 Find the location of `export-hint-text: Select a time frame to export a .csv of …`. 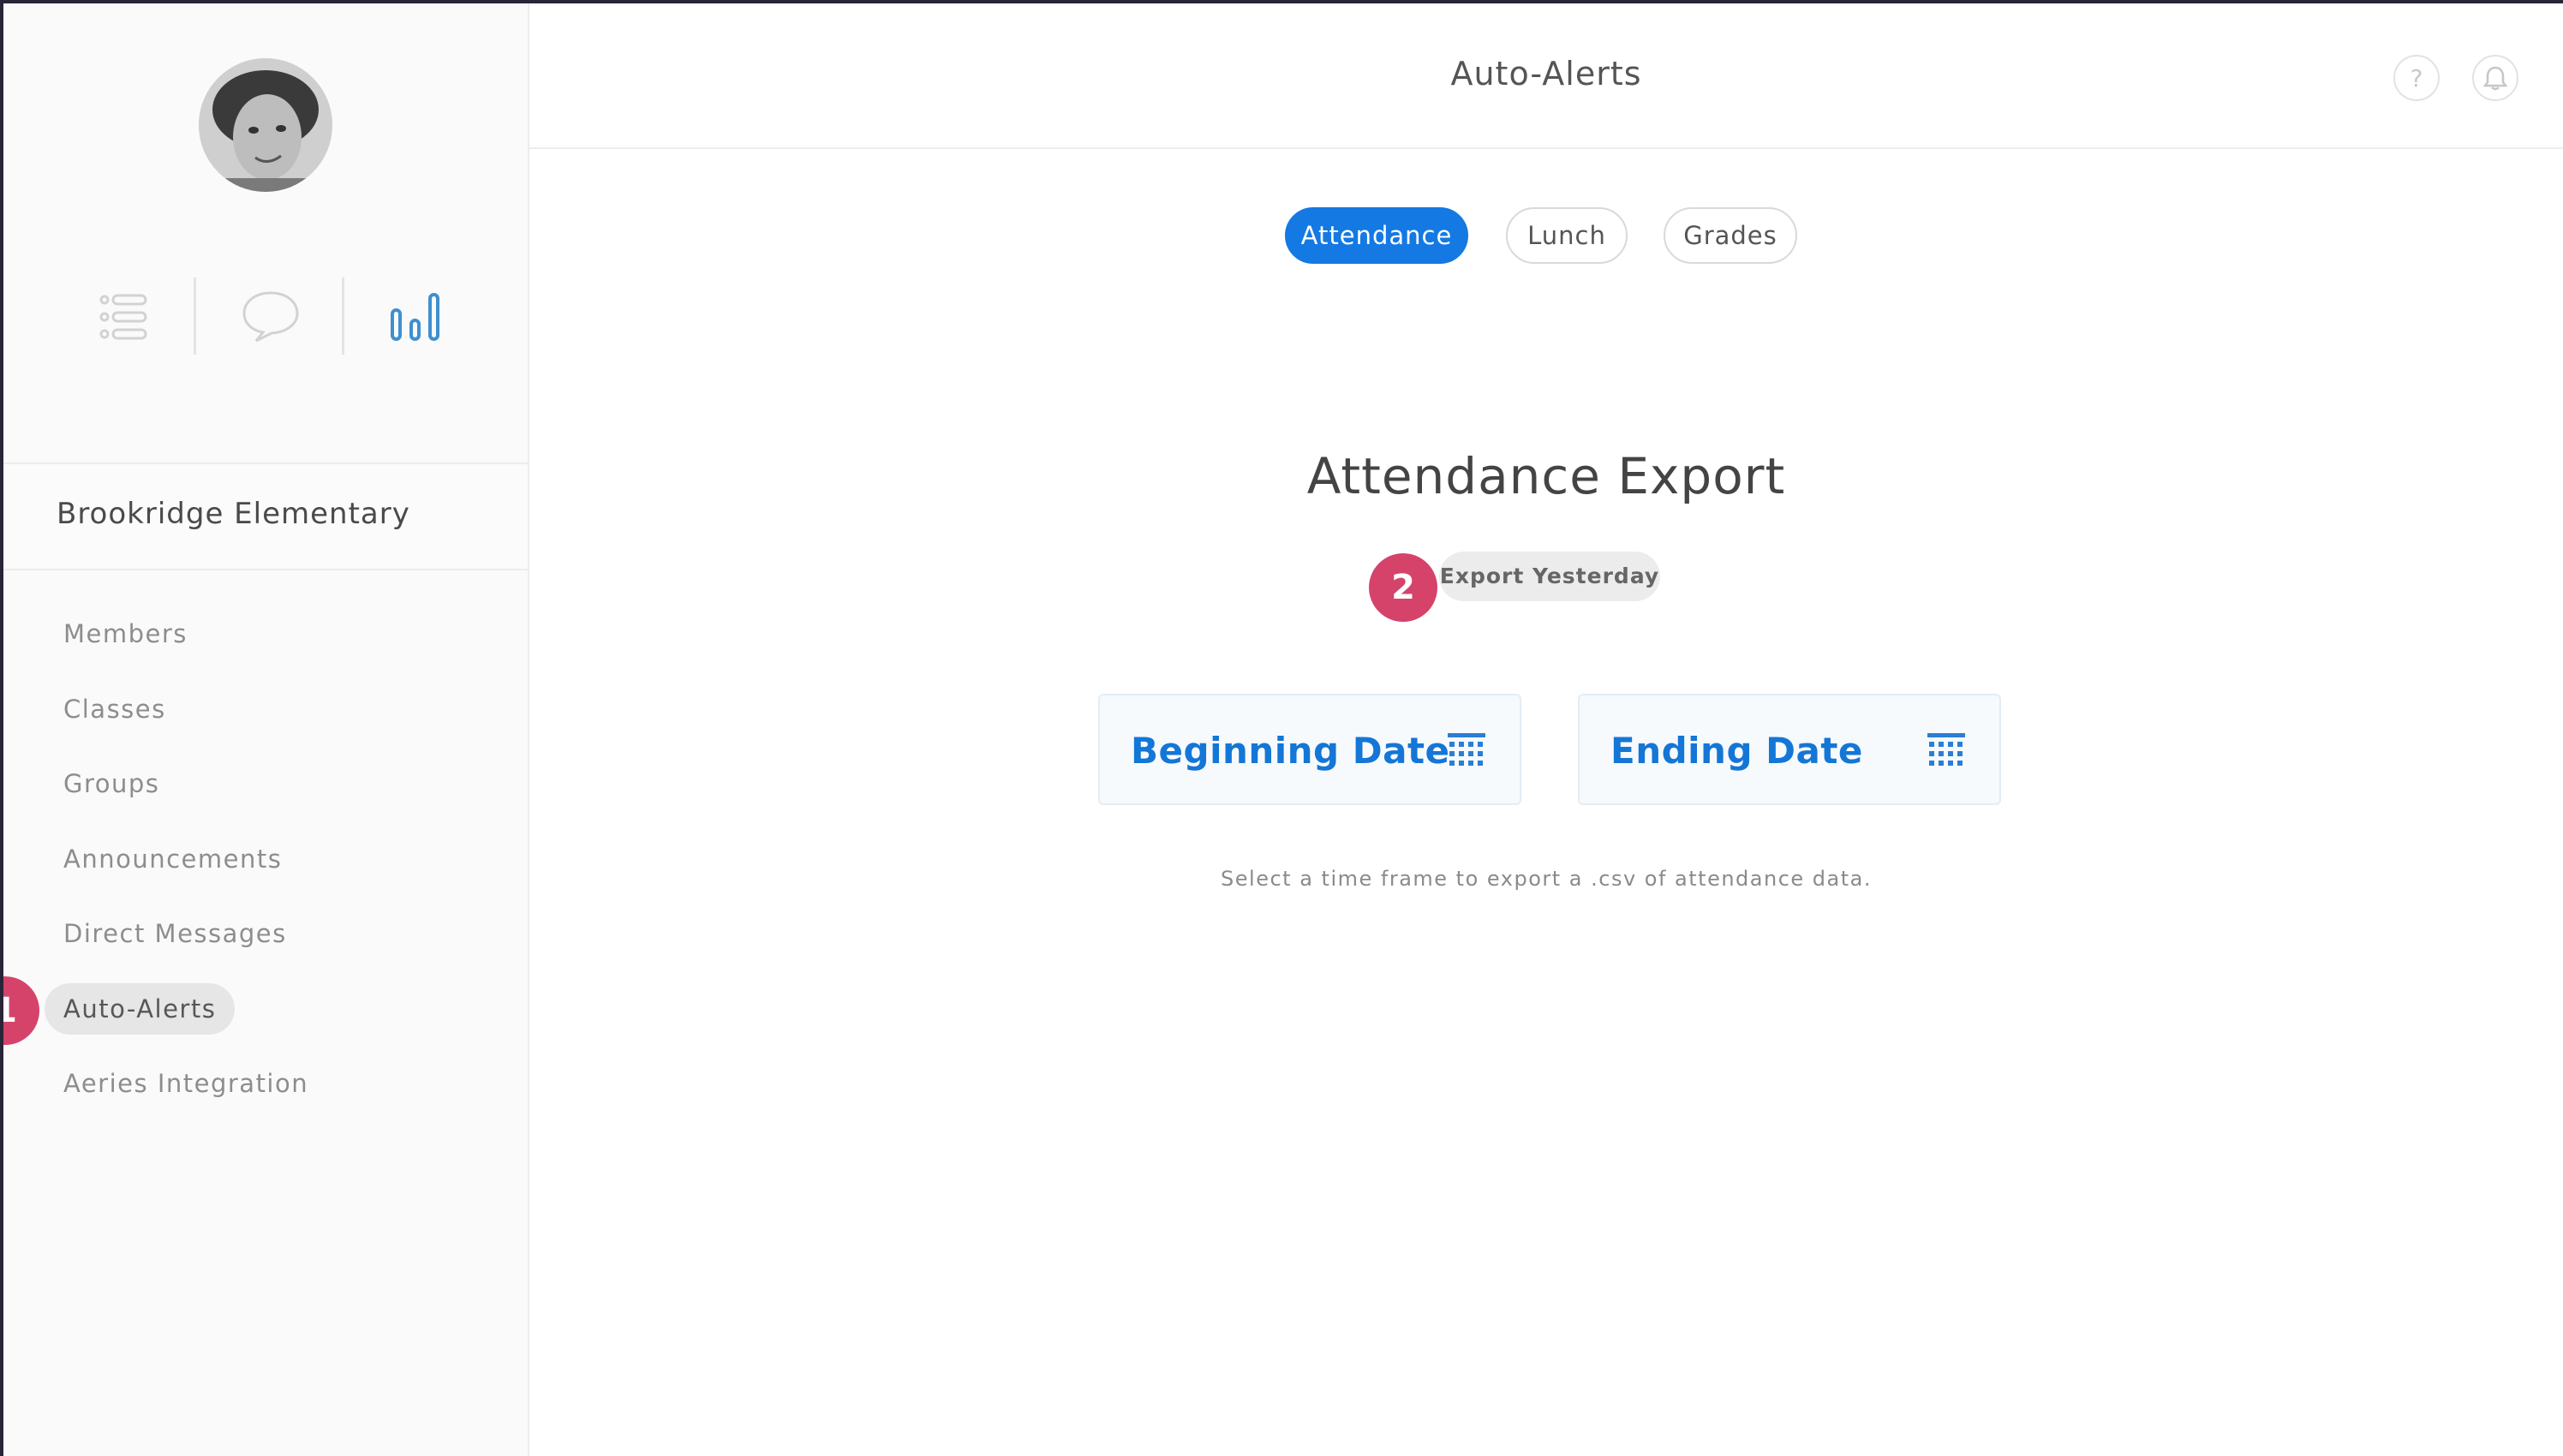

export-hint-text: Select a time frame to export a .csv of … is located at coordinates (1546, 879).